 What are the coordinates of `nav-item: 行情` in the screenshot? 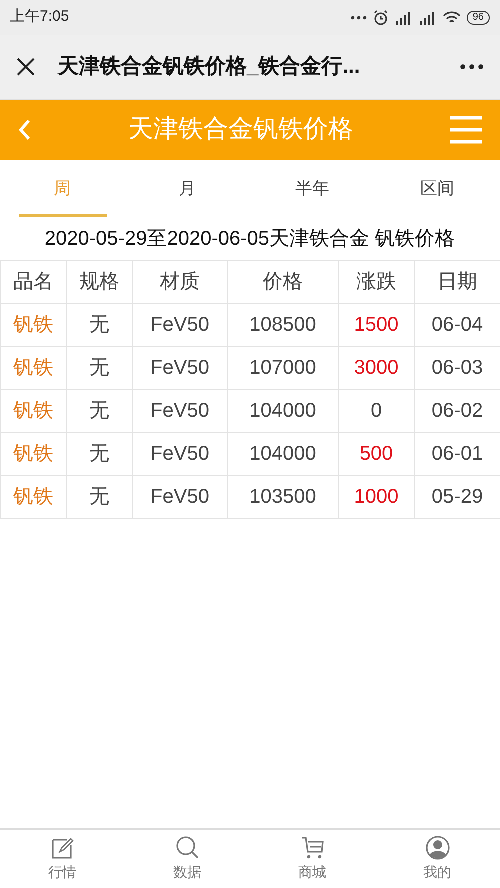 It's located at (62, 872).